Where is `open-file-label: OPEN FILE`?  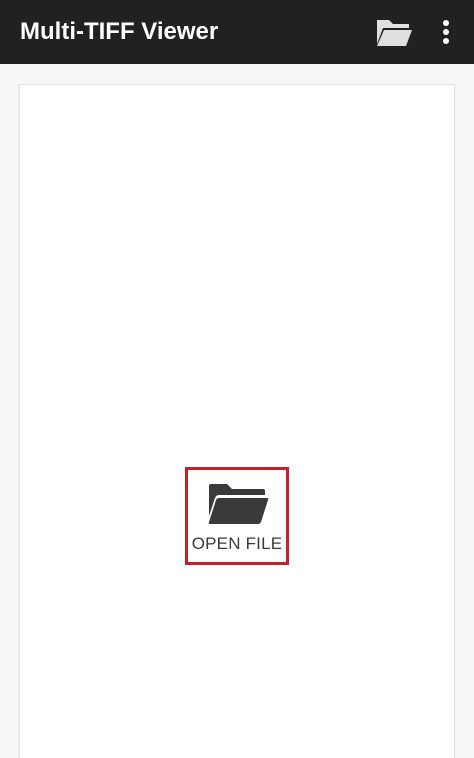 open-file-label: OPEN FILE is located at coordinates (237, 543).